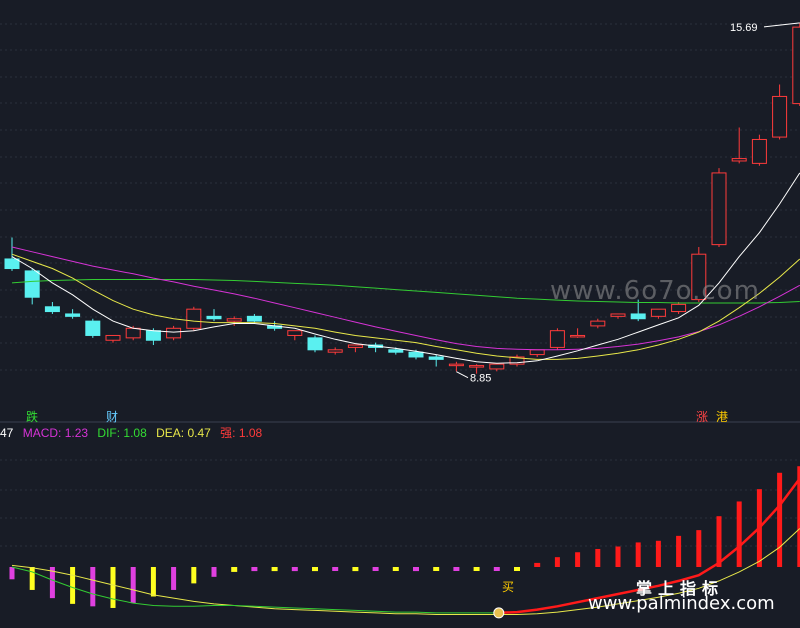 Image resolution: width=800 pixels, height=628 pixels. Describe the element at coordinates (681, 603) in the screenshot. I see `watermark-bottom: www.palmindex.com` at that location.